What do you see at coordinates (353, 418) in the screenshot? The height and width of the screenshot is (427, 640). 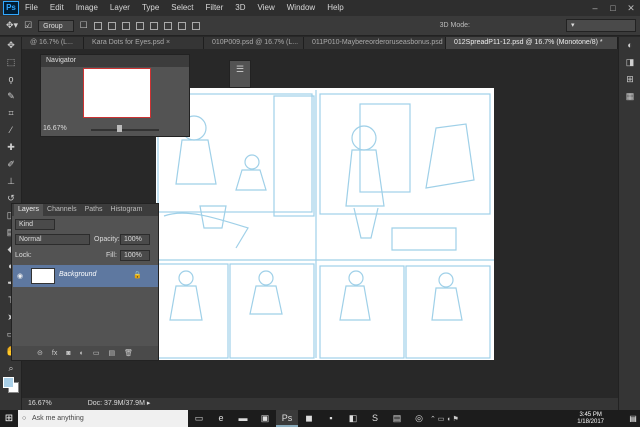 I see `app-icon: ◧` at bounding box center [353, 418].